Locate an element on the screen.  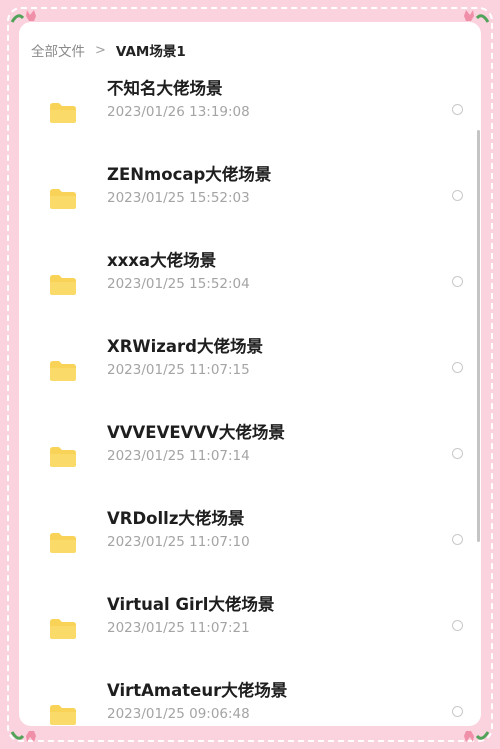
folder-date: 2023/01/25 11:07:21 is located at coordinates (178, 628).